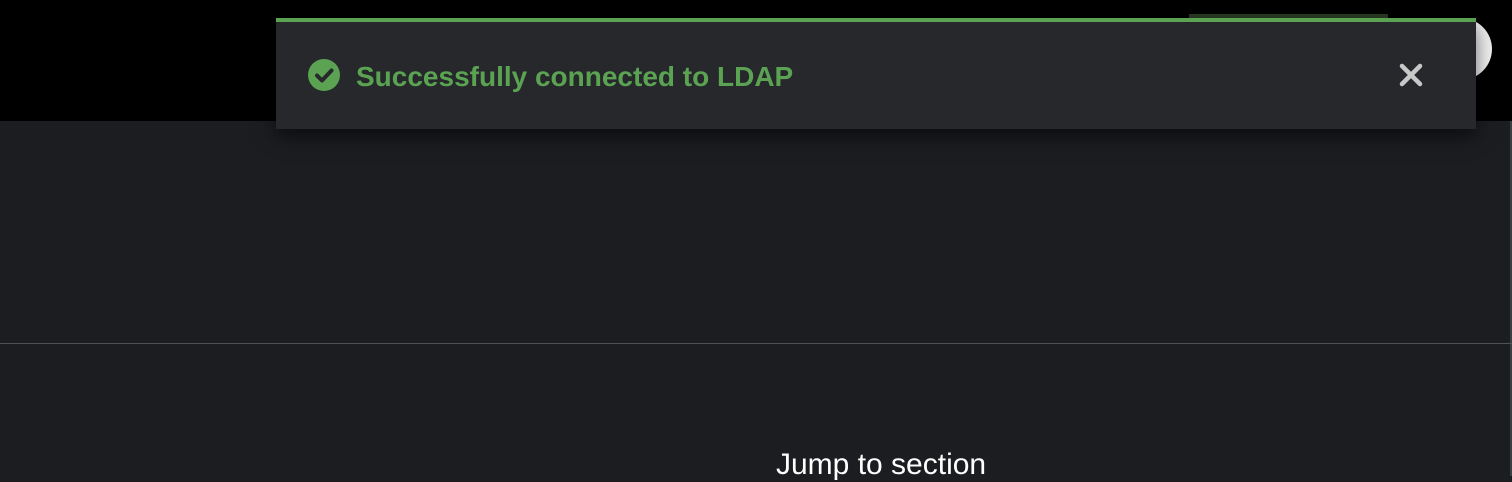 Image resolution: width=1512 pixels, height=482 pixels. What do you see at coordinates (756, 343) in the screenshot?
I see `section-divider` at bounding box center [756, 343].